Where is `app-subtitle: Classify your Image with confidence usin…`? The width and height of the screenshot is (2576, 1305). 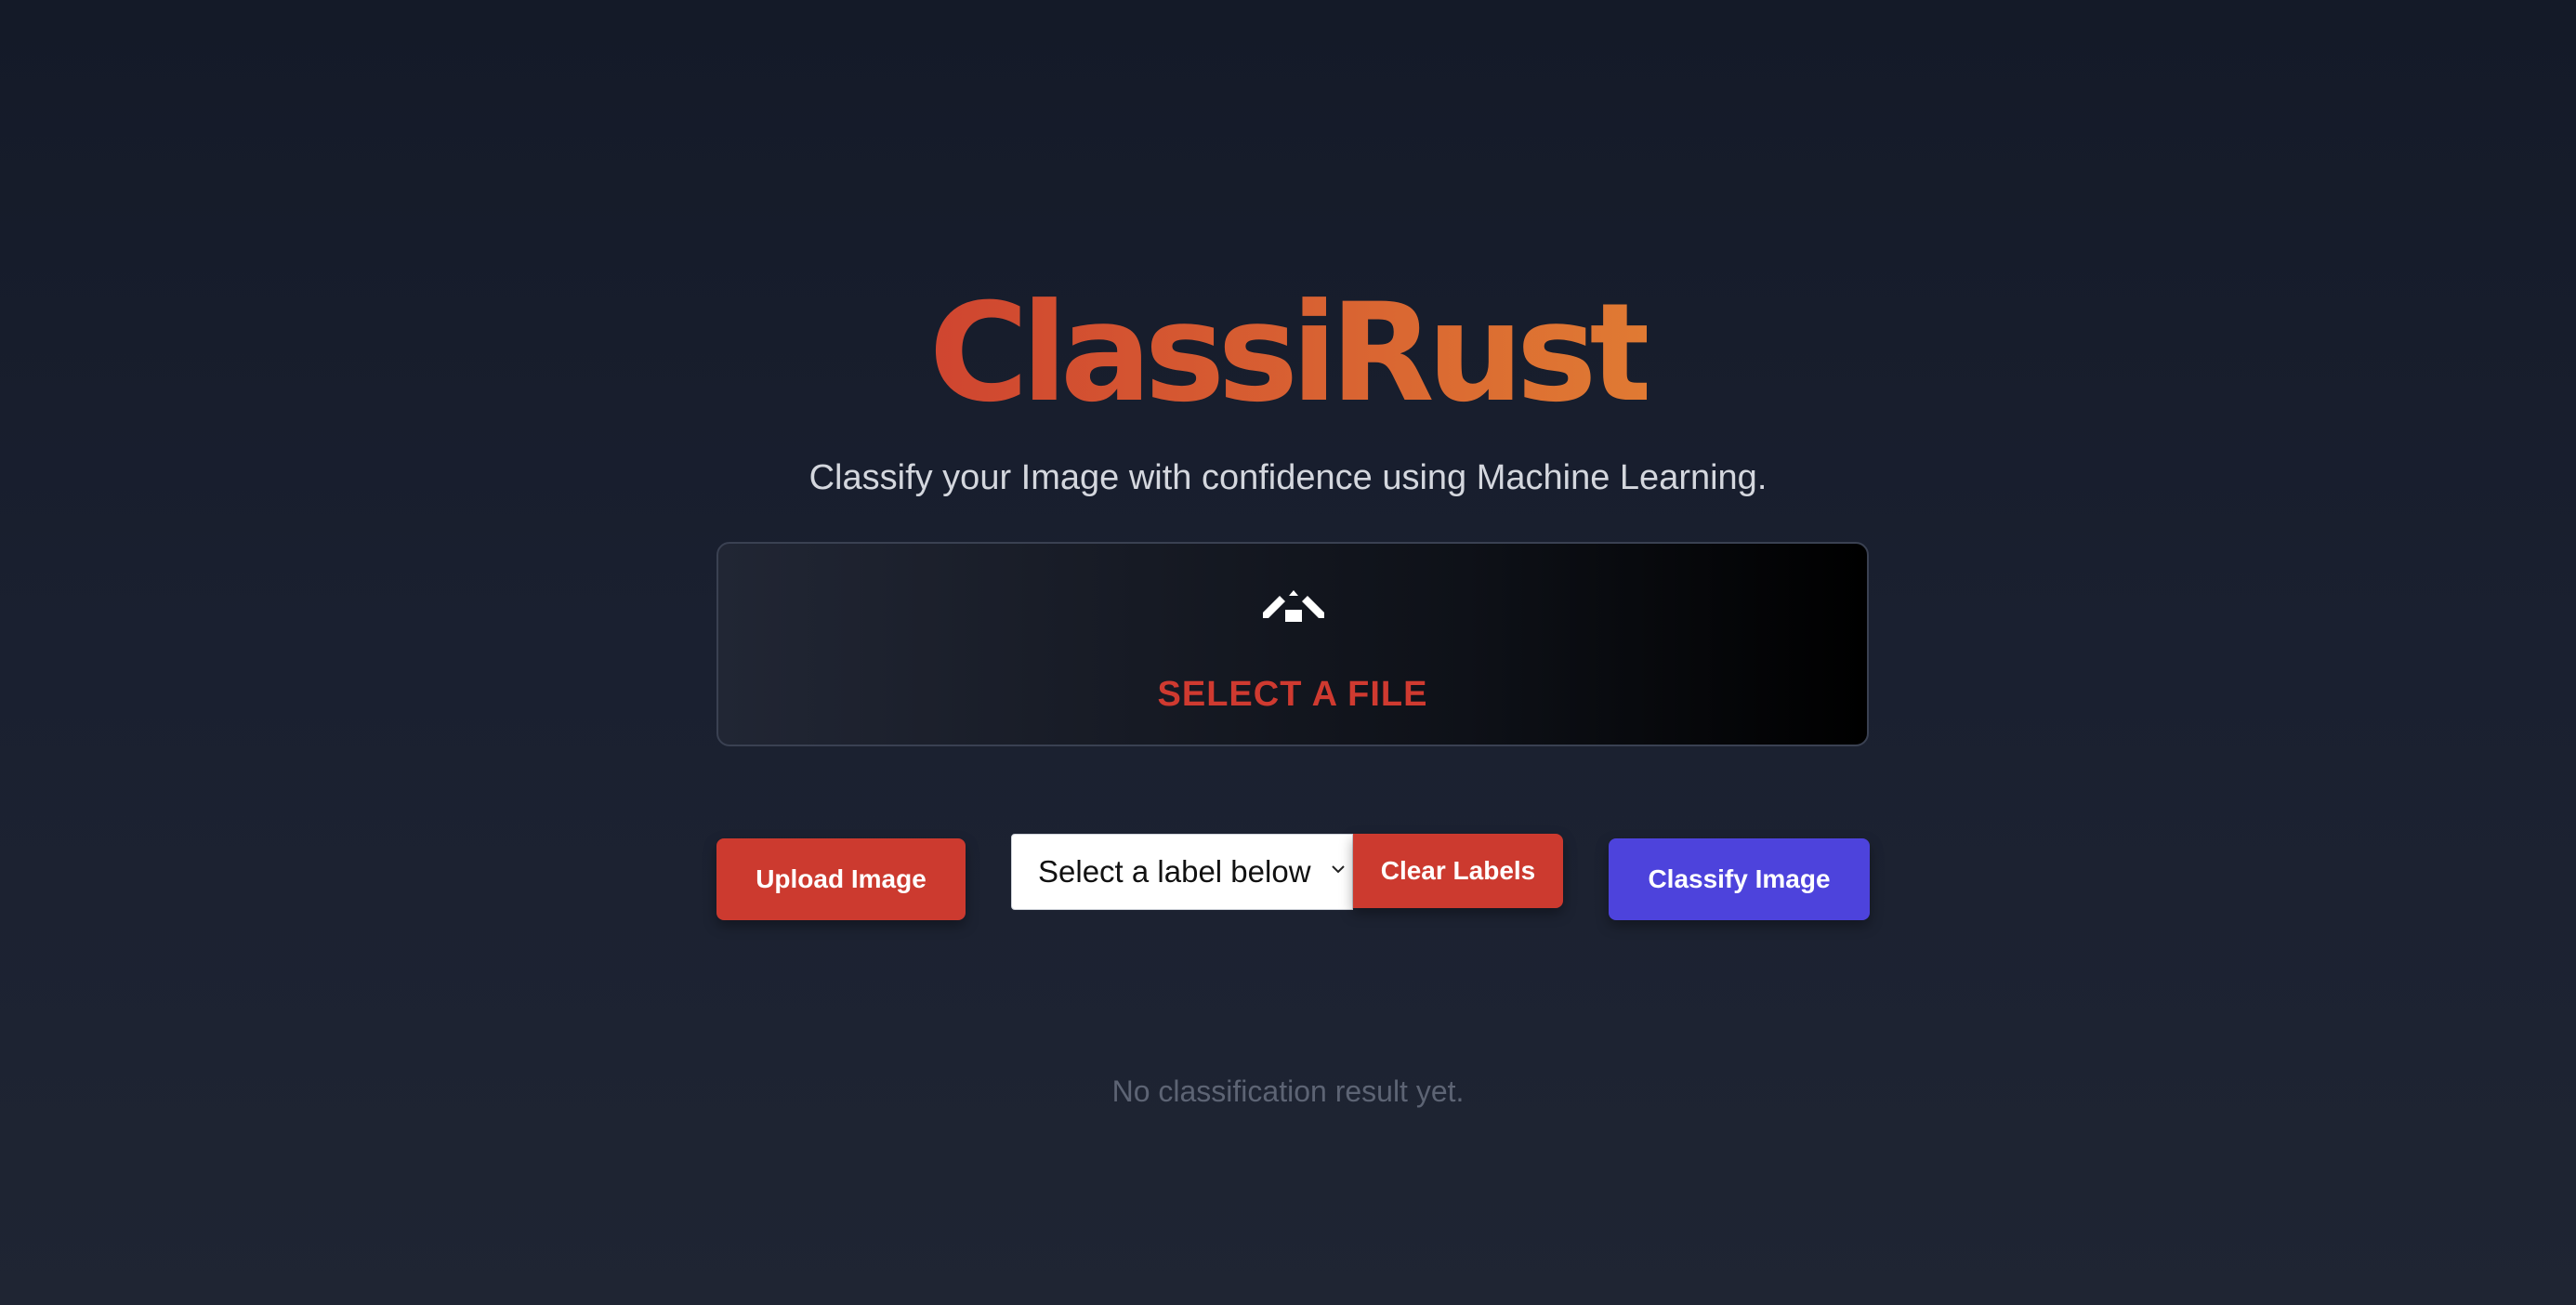
app-subtitle: Classify your Image with confidence usin… is located at coordinates (1288, 477).